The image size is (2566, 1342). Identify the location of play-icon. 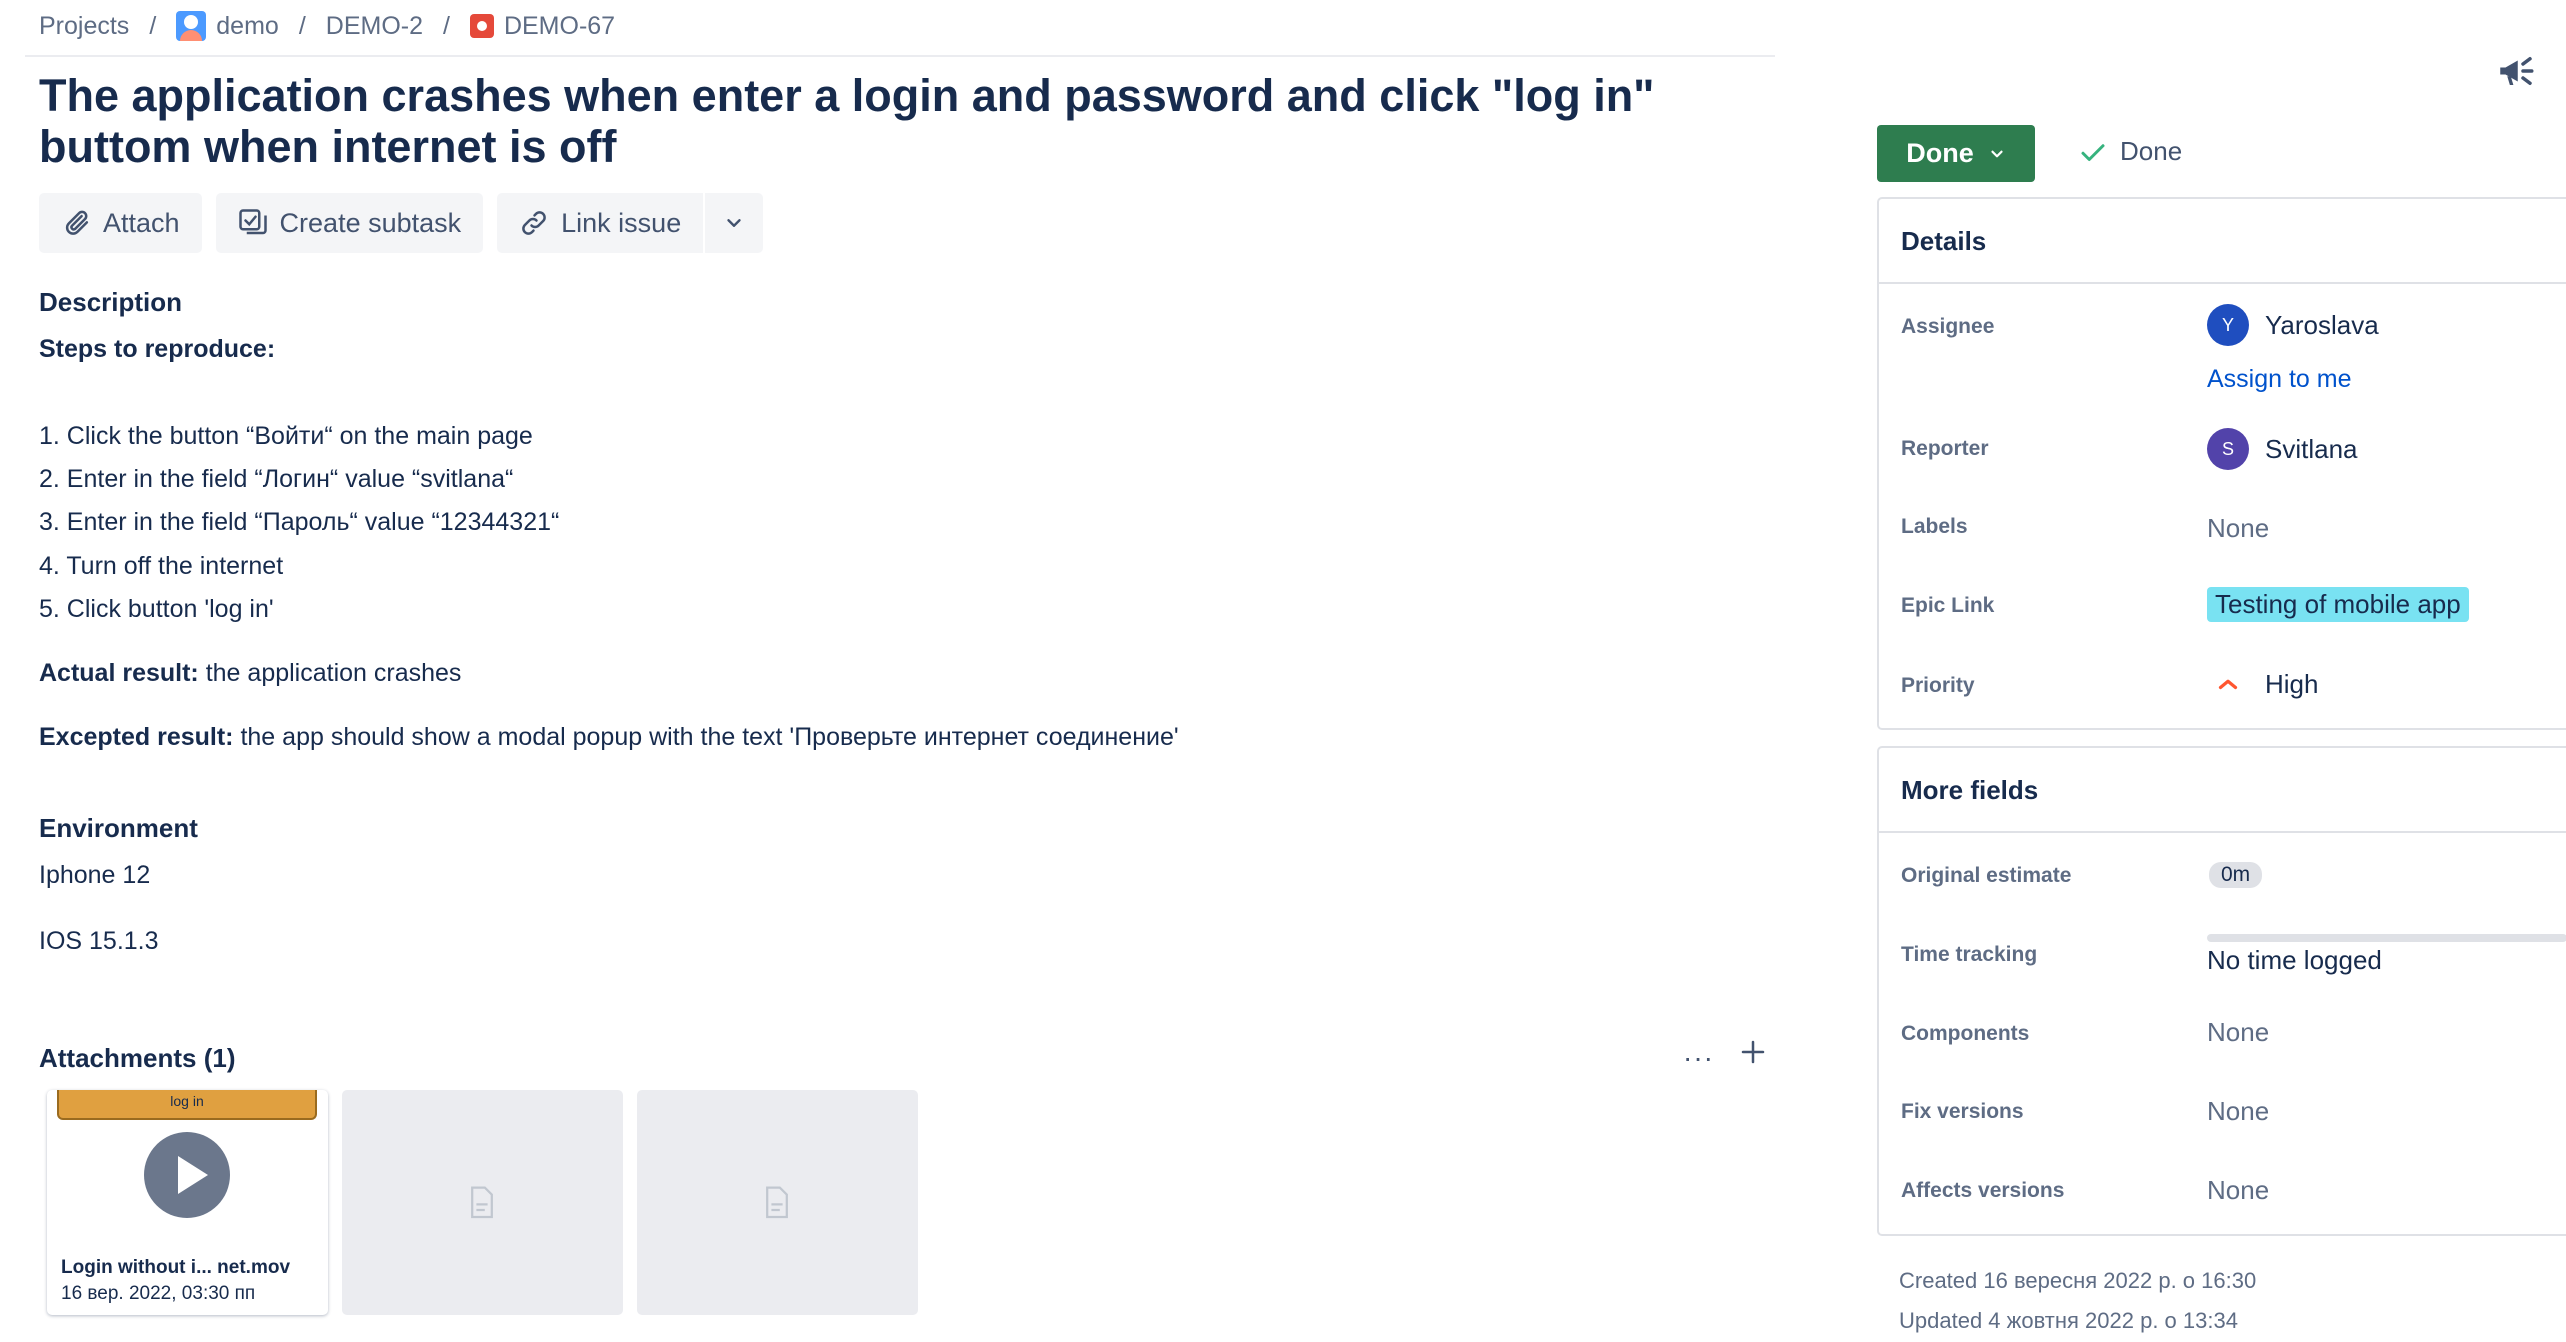
(187, 1175).